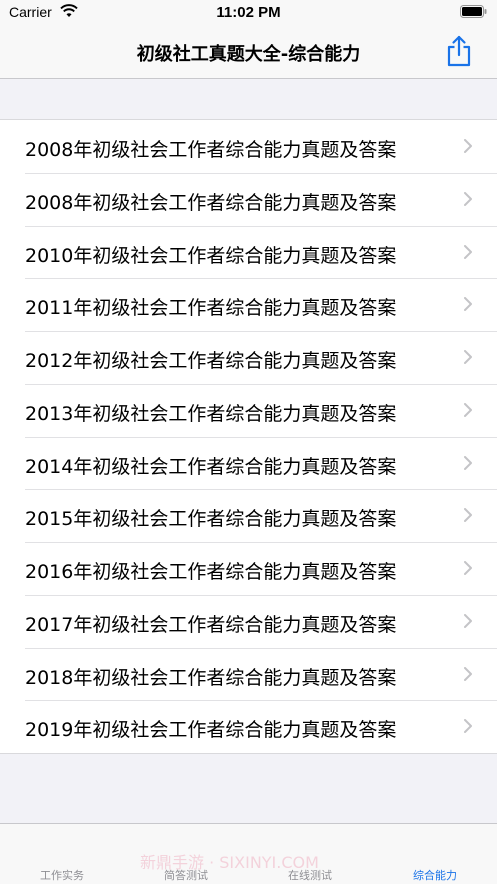 Image resolution: width=497 pixels, height=884 pixels. I want to click on list-item: 2017年初级社会工作者综合能力真题及答案, so click(248, 621).